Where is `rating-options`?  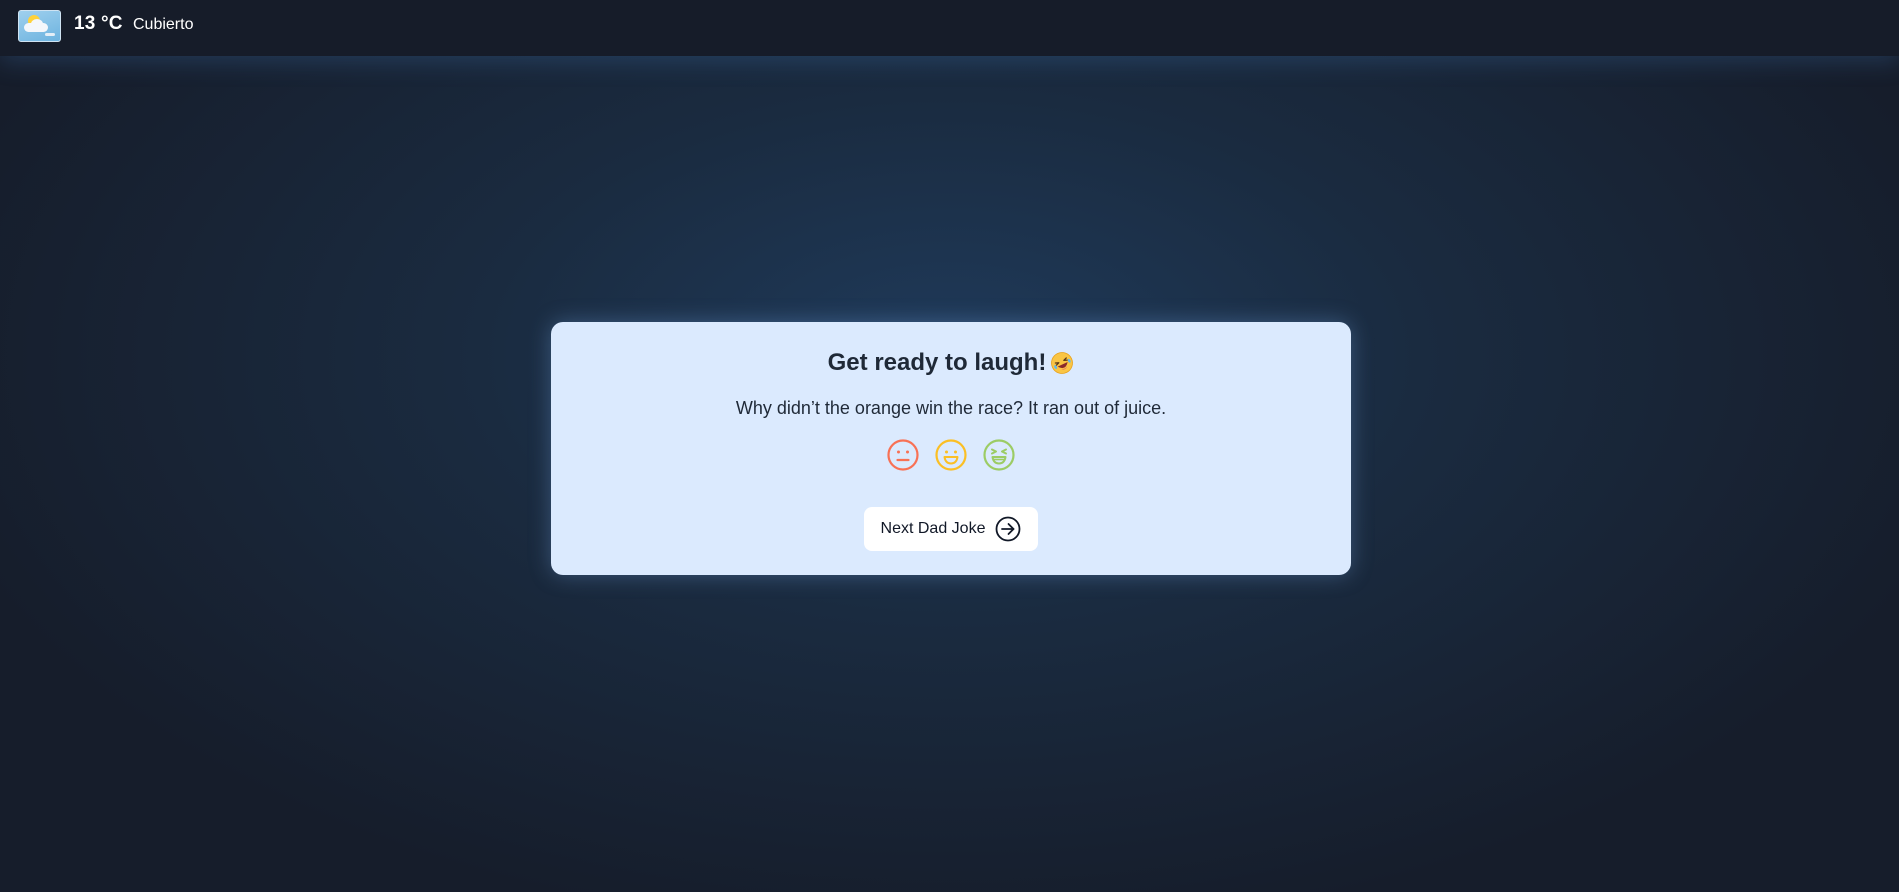
rating-options is located at coordinates (951, 455).